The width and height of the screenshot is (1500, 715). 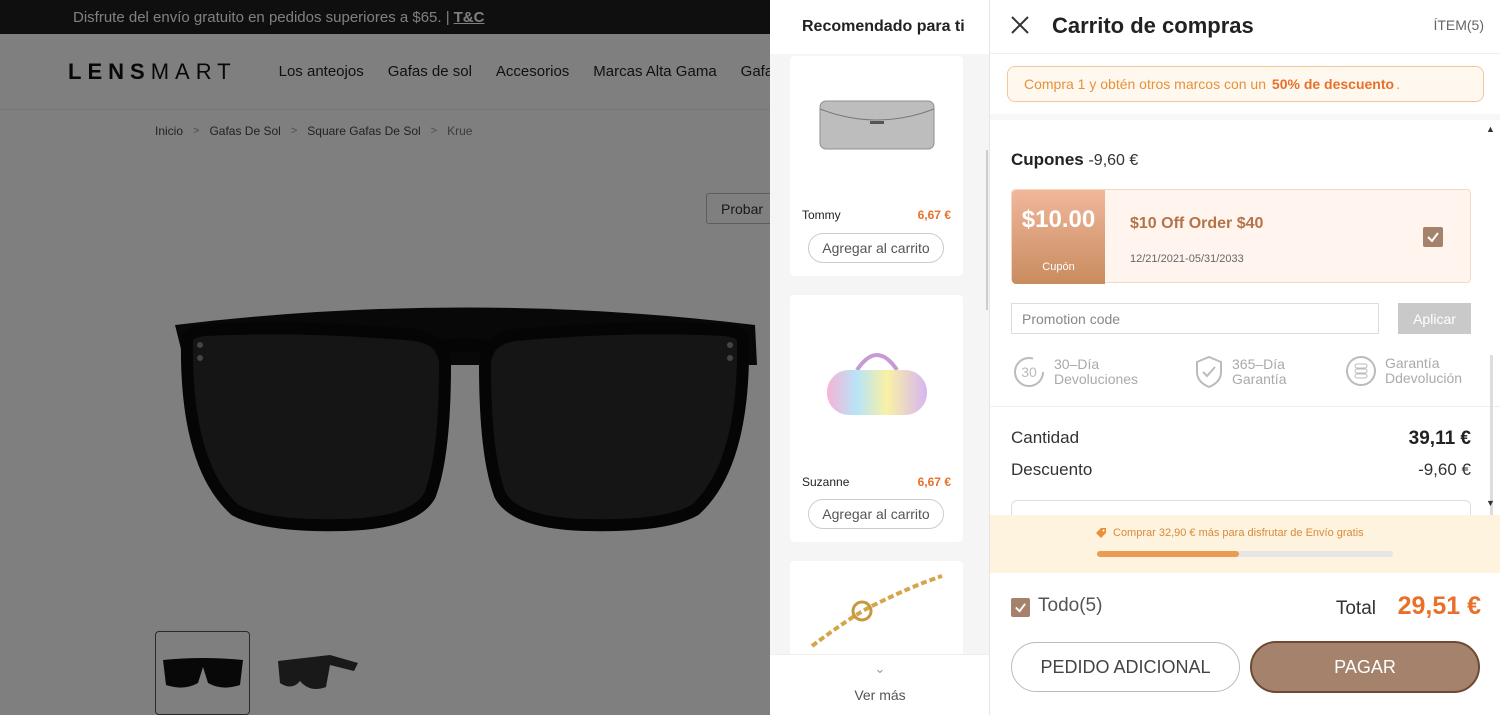 I want to click on shield-check-icon, so click(x=1209, y=372).